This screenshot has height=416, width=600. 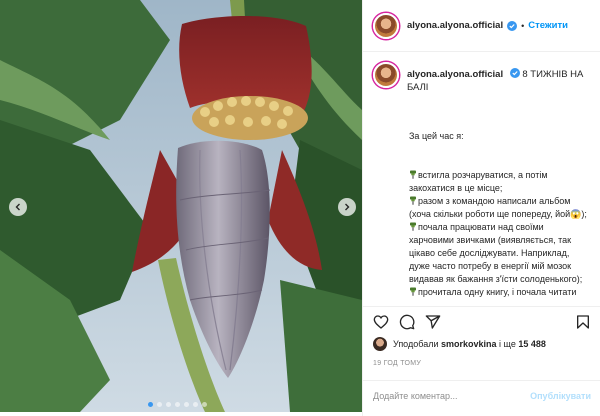 What do you see at coordinates (583, 322) in the screenshot?
I see `bookmark-icon` at bounding box center [583, 322].